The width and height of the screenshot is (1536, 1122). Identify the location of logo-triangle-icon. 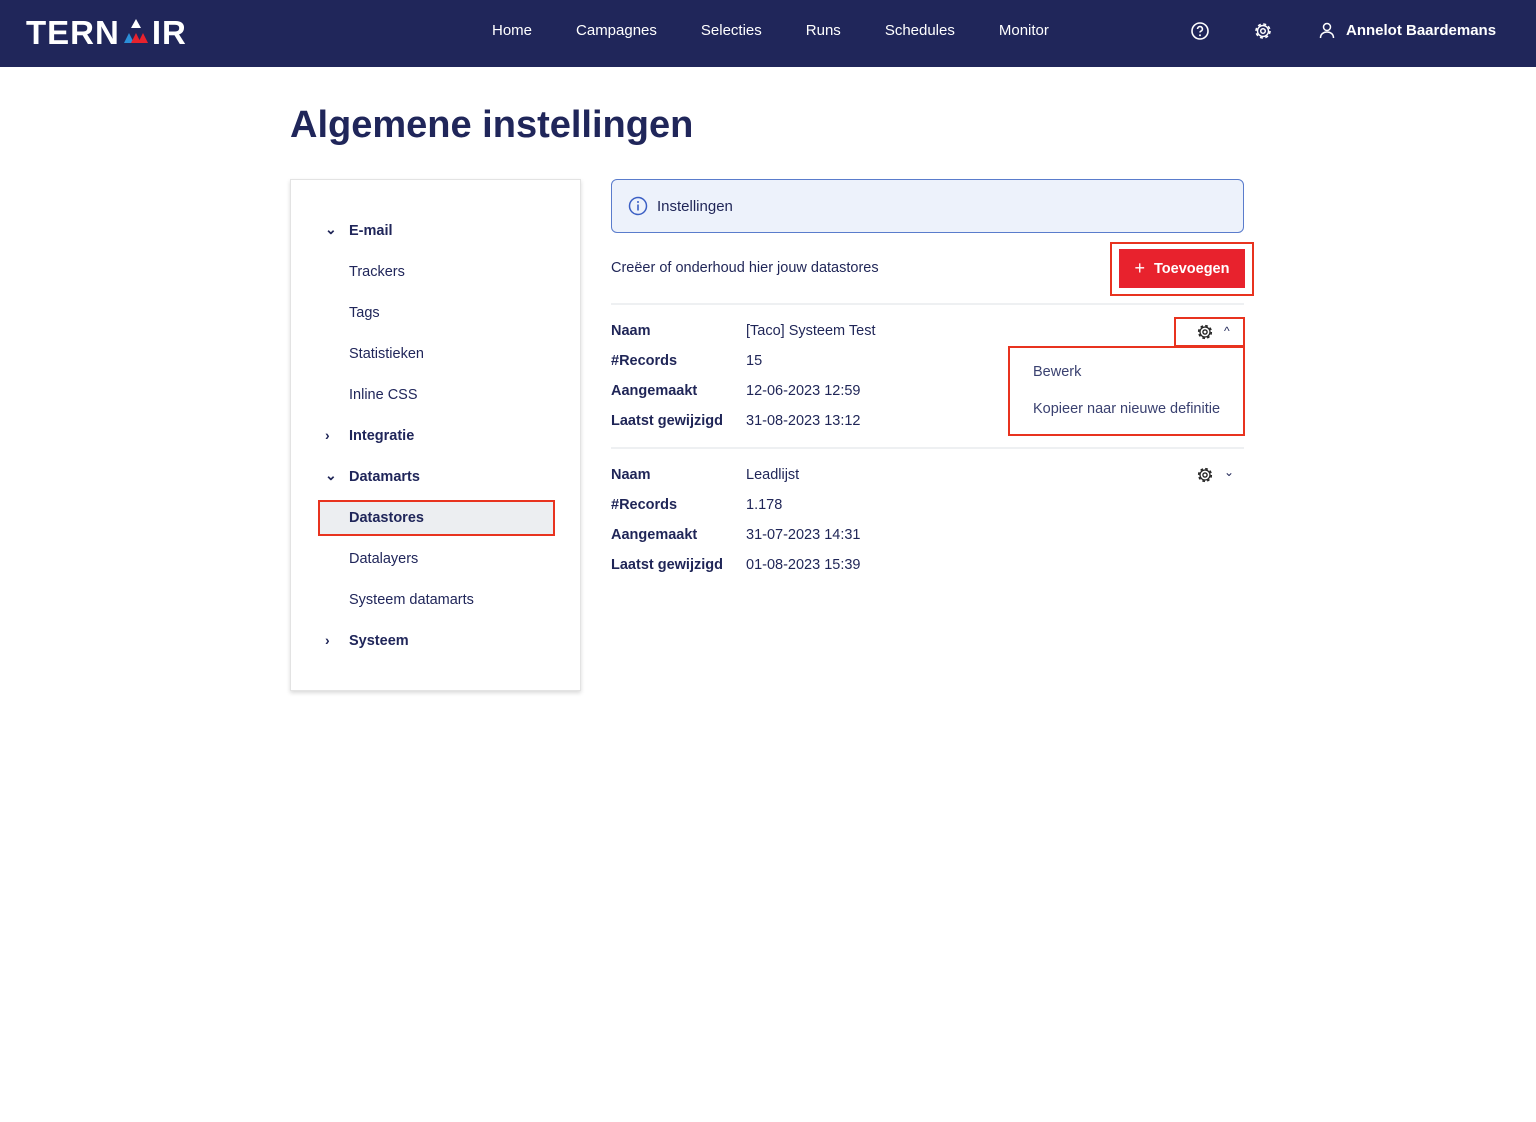
(135, 31).